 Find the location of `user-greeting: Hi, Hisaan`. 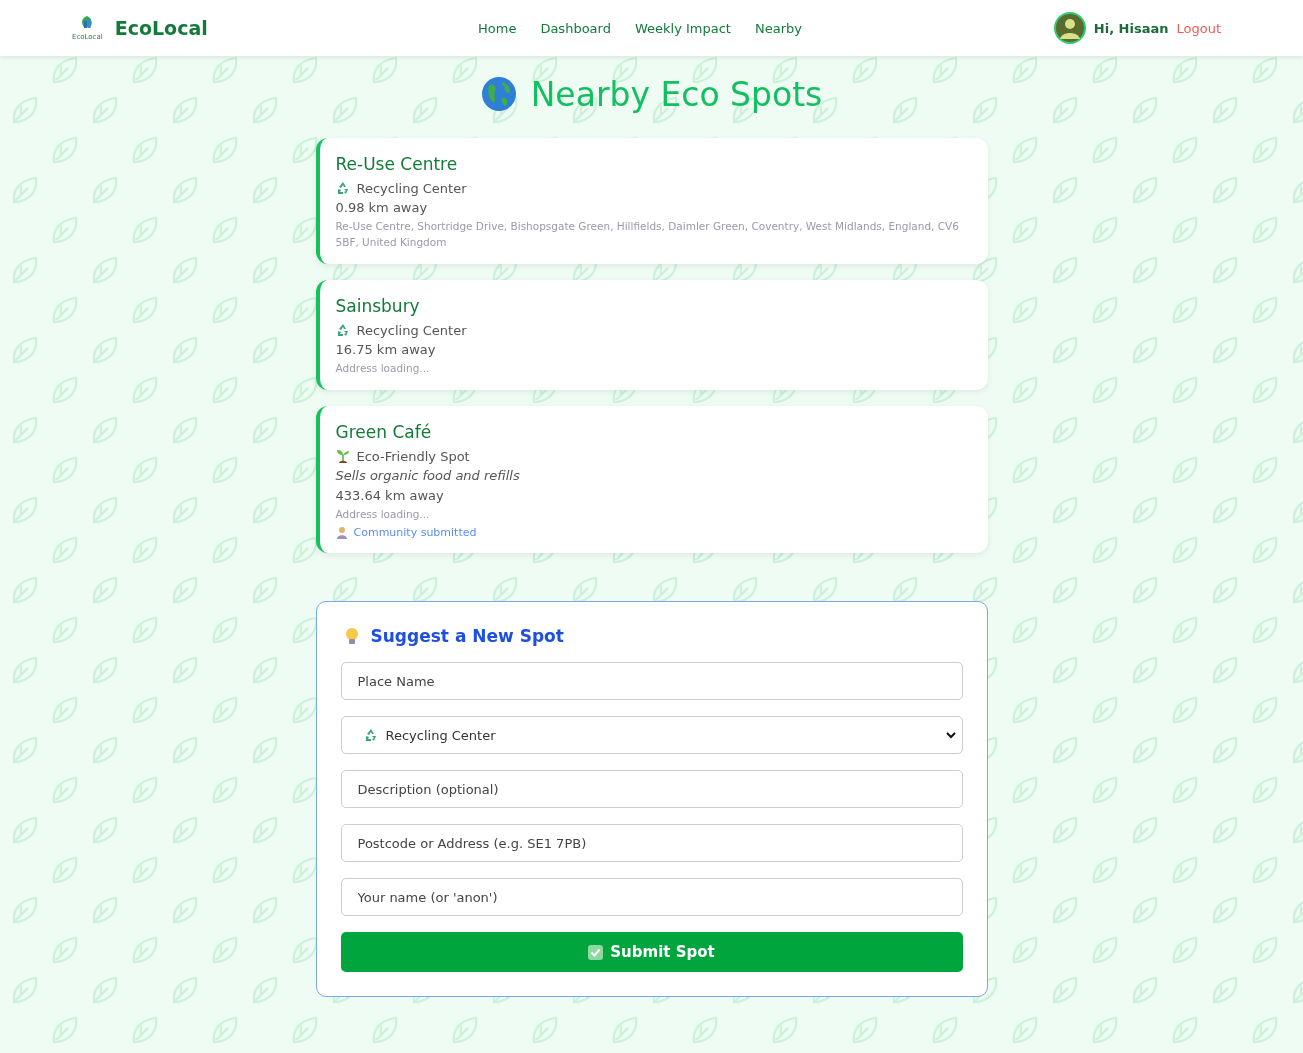

user-greeting: Hi, Hisaan is located at coordinates (1131, 28).